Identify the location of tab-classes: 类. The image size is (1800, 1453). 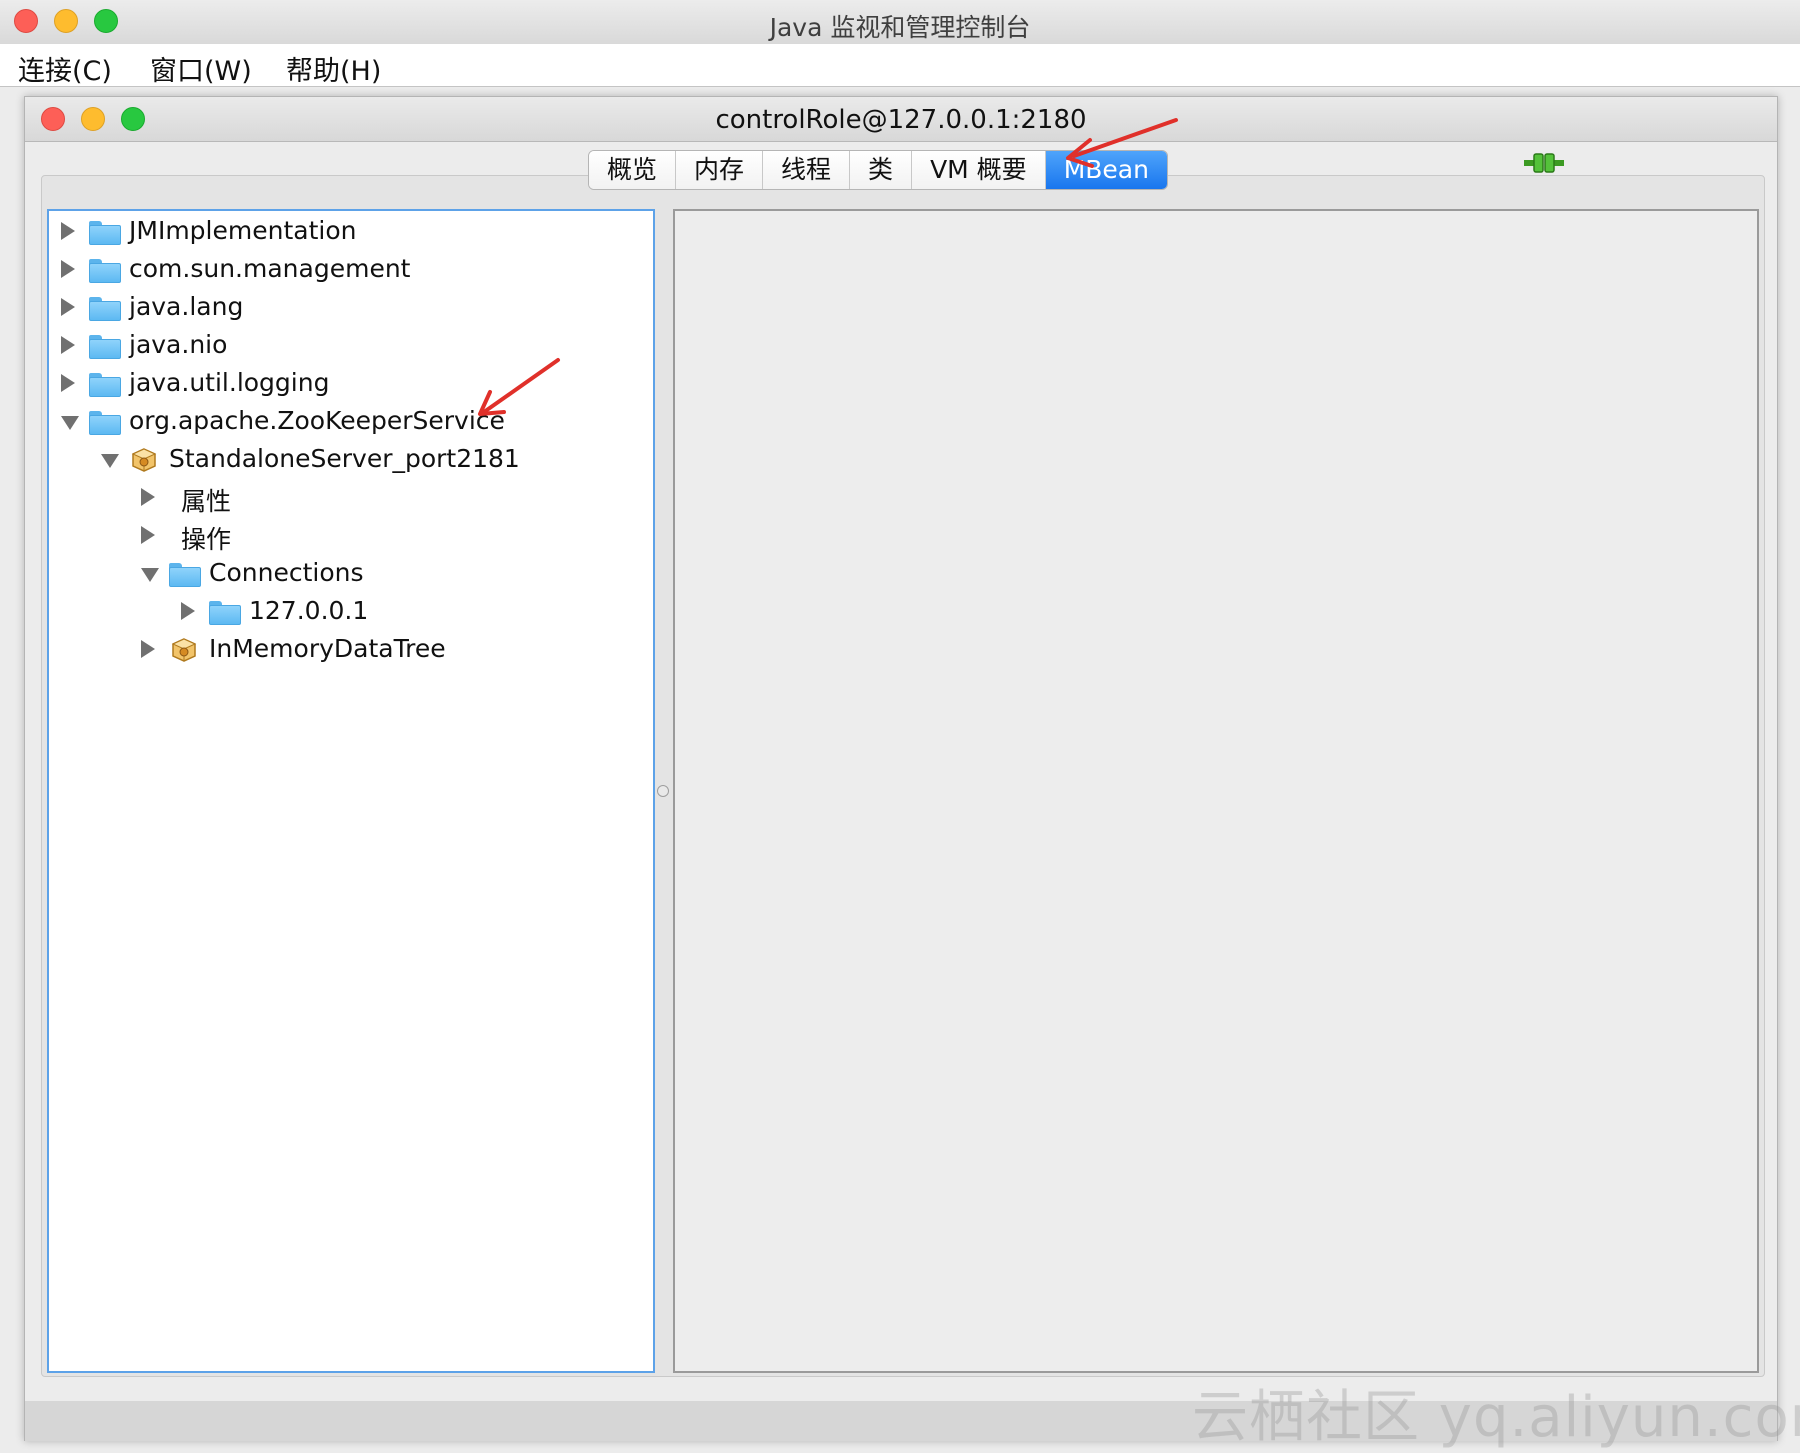
(881, 170).